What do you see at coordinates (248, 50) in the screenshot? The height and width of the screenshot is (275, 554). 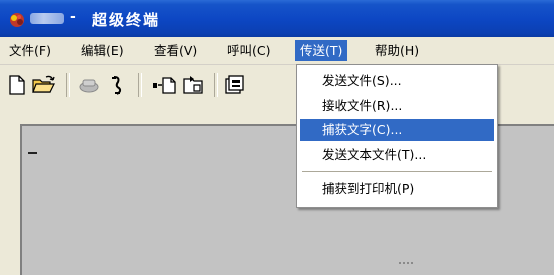 I see `menu-call: 呼叫(C)` at bounding box center [248, 50].